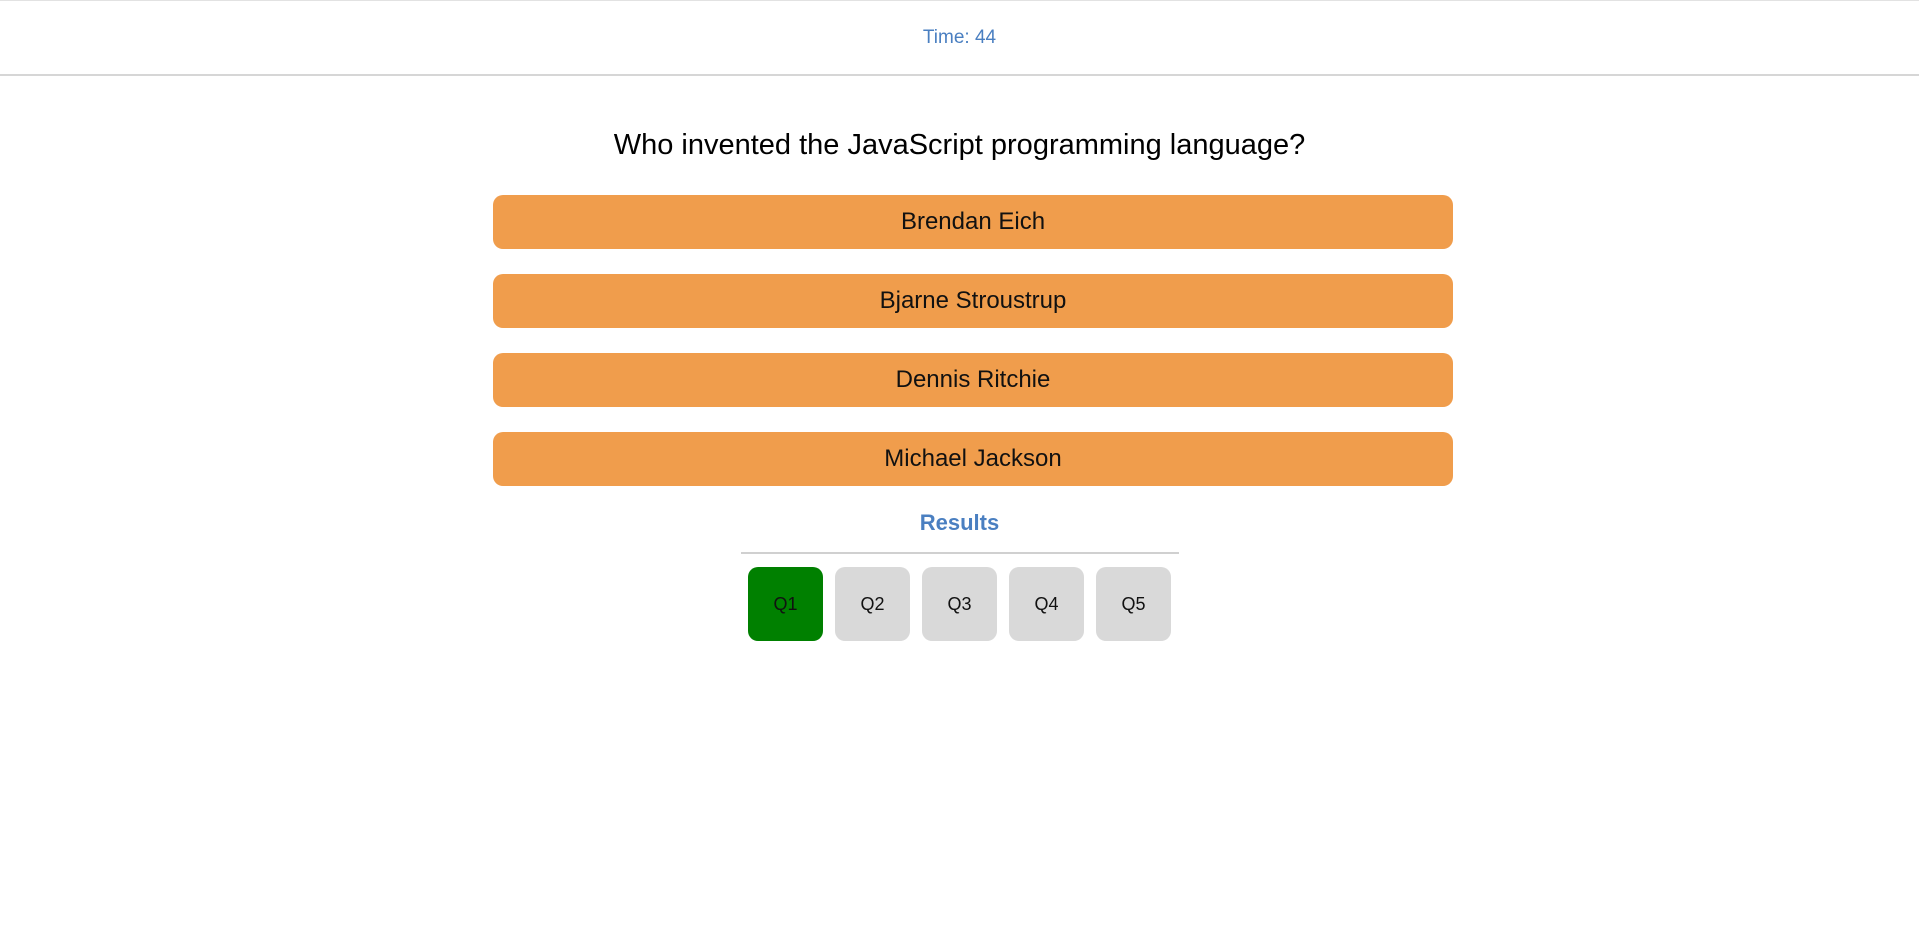 This screenshot has height=940, width=1919. I want to click on result-q4: Q4, so click(1046, 604).